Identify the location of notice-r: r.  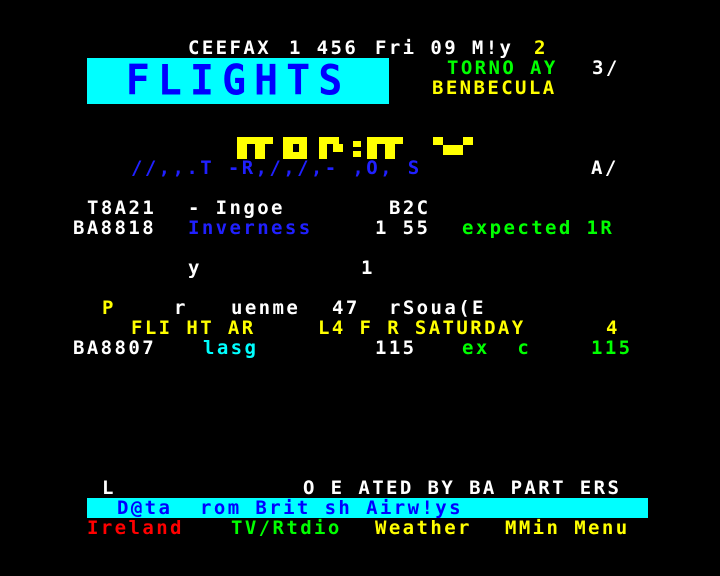
(181, 308).